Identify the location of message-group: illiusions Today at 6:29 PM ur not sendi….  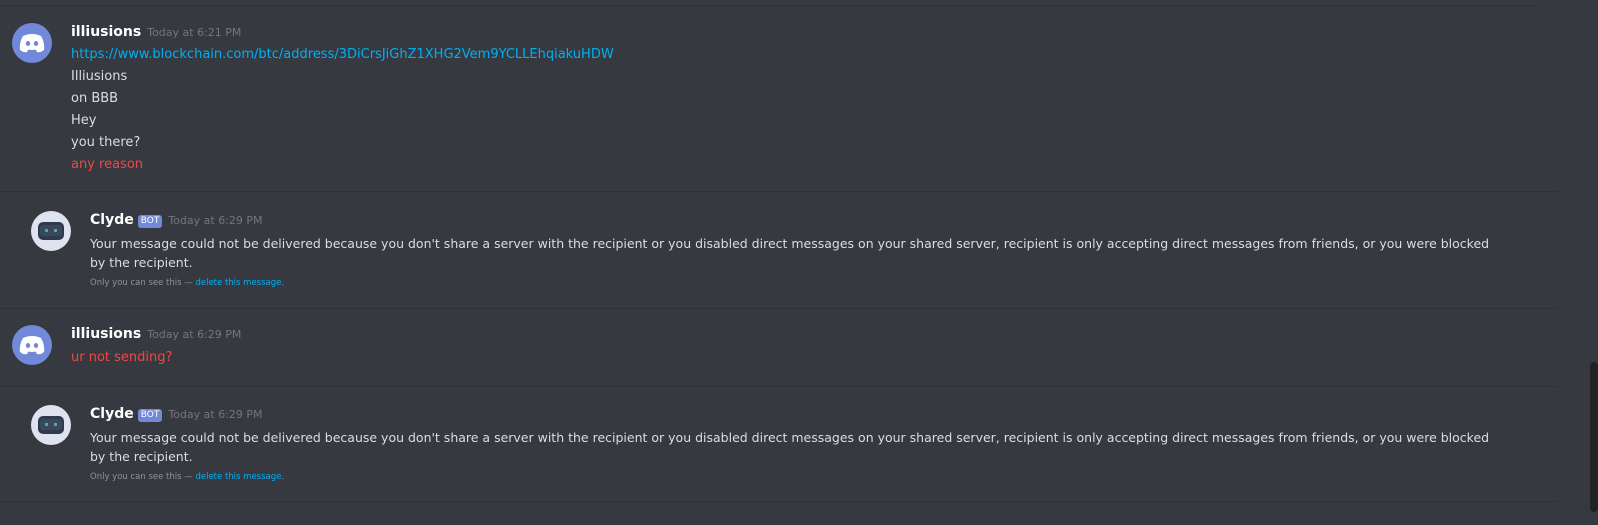
(794, 347).